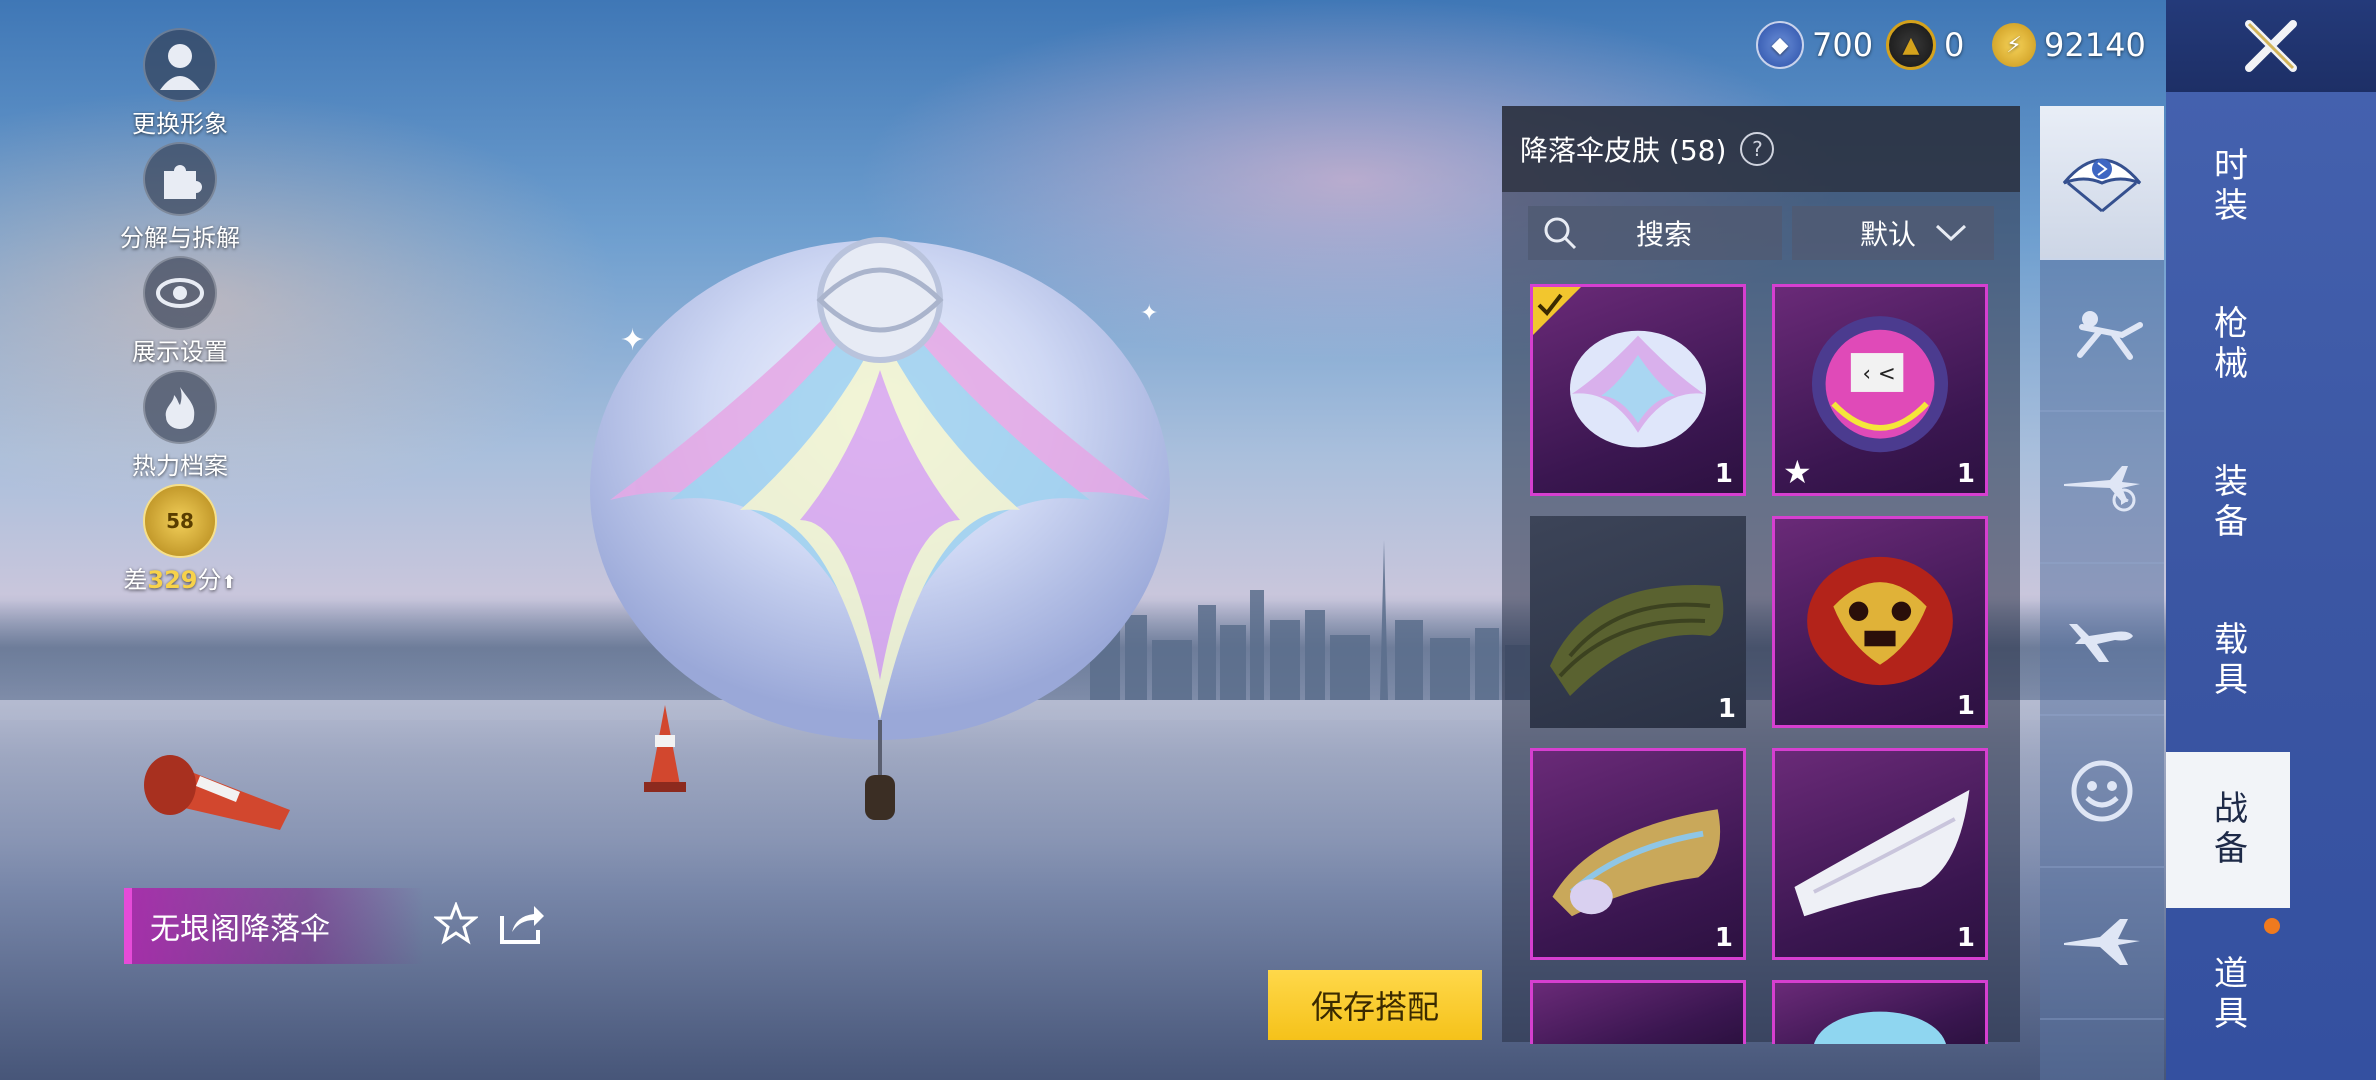 This screenshot has width=2376, height=1080. What do you see at coordinates (1757, 149) in the screenshot?
I see `help-icon: ?` at bounding box center [1757, 149].